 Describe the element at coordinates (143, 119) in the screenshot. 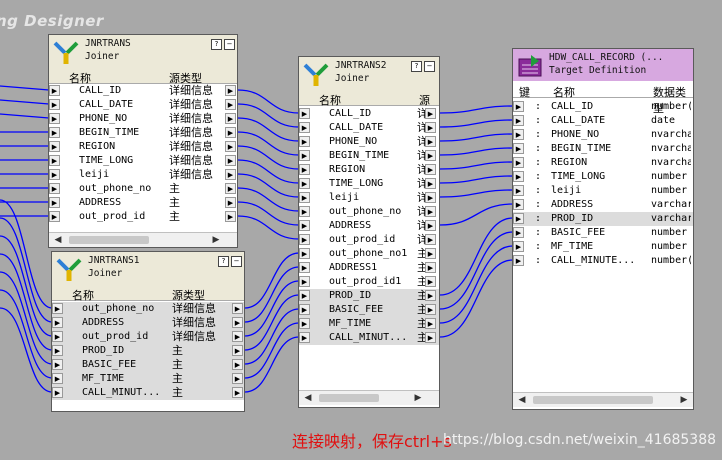

I see `port-row: ▶ ▶ PHONE_NO 详细信息` at that location.